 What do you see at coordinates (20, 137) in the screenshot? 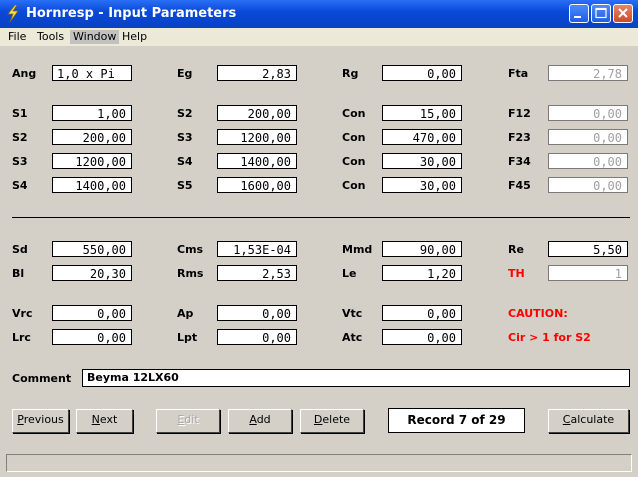
I see `s2-label-2: S2` at bounding box center [20, 137].